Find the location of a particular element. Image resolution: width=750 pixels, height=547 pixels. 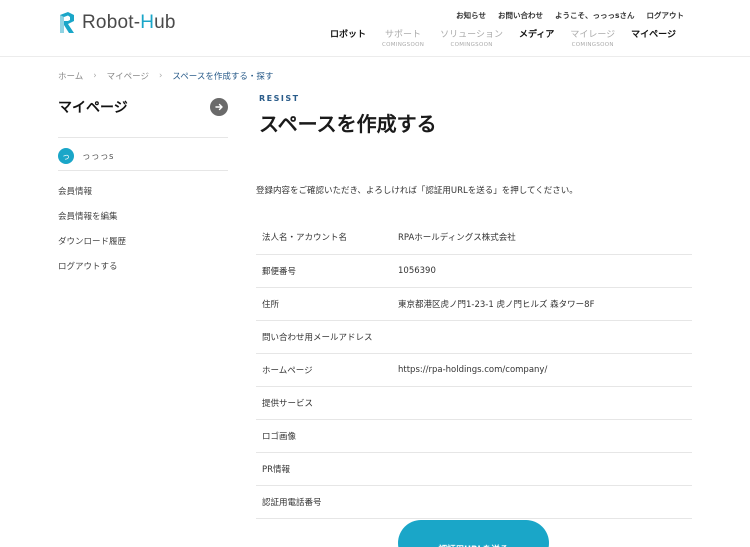

sidebar-header: マイページ is located at coordinates (143, 107).